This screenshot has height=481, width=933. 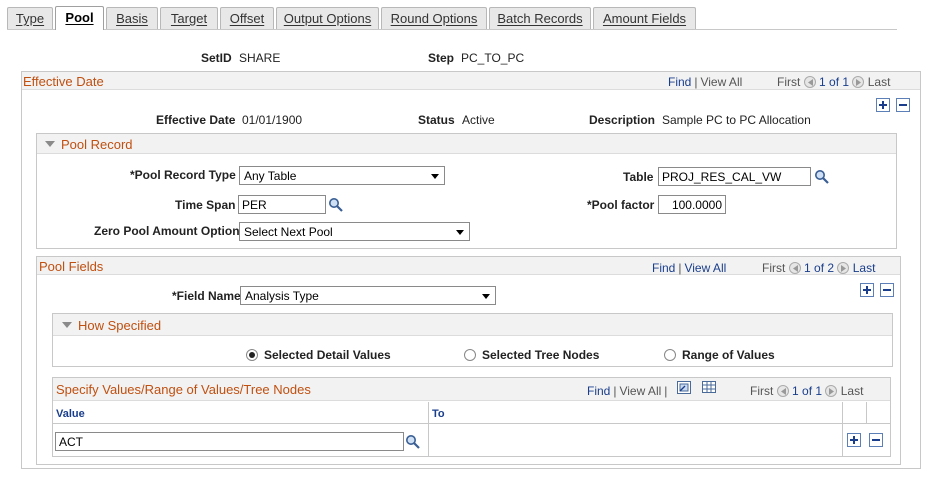 I want to click on value-input: ACT, so click(x=229, y=441).